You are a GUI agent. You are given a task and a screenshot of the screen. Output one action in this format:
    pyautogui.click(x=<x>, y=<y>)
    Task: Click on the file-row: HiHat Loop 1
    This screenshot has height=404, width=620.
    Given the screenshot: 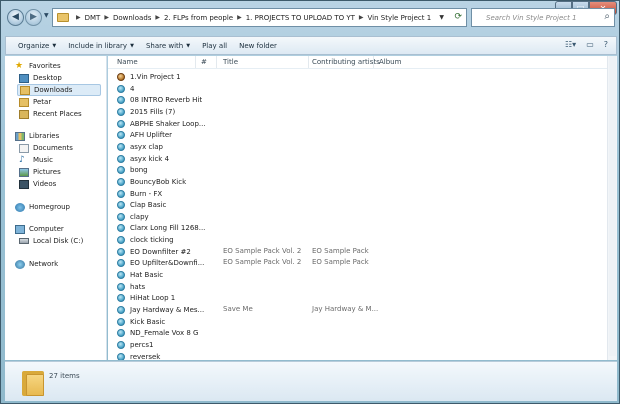 What is the action you would take?
    pyautogui.click(x=146, y=297)
    